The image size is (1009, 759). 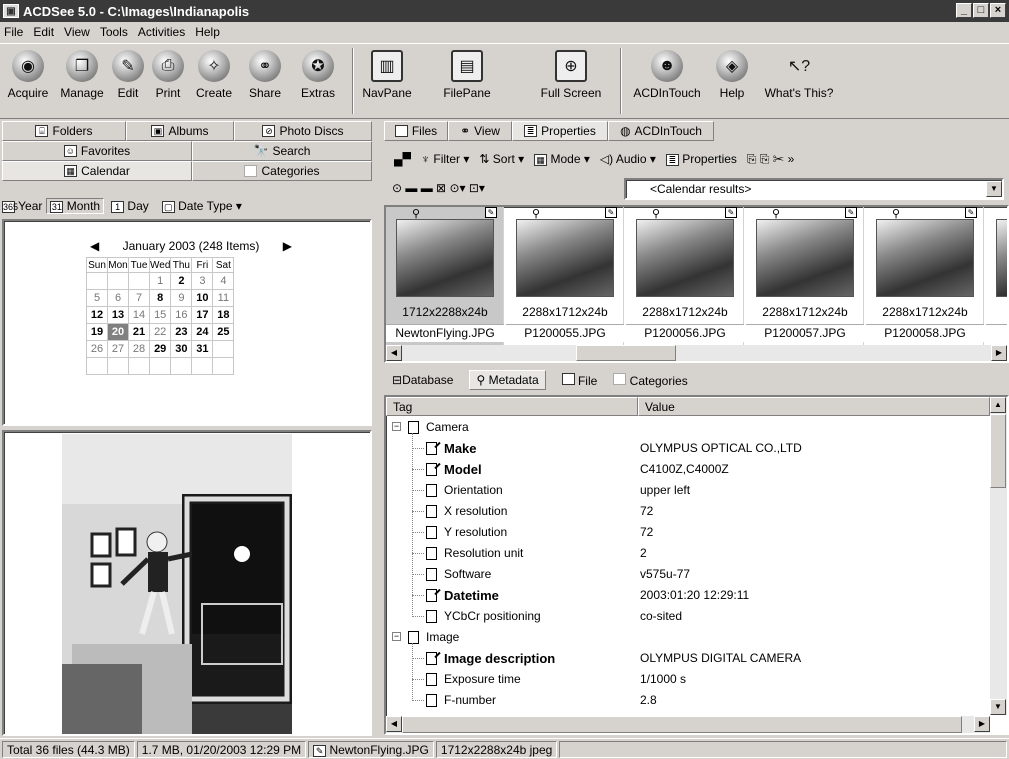 What do you see at coordinates (799, 75) in the screenshot?
I see `whats-this-button: ↖? What's This?` at bounding box center [799, 75].